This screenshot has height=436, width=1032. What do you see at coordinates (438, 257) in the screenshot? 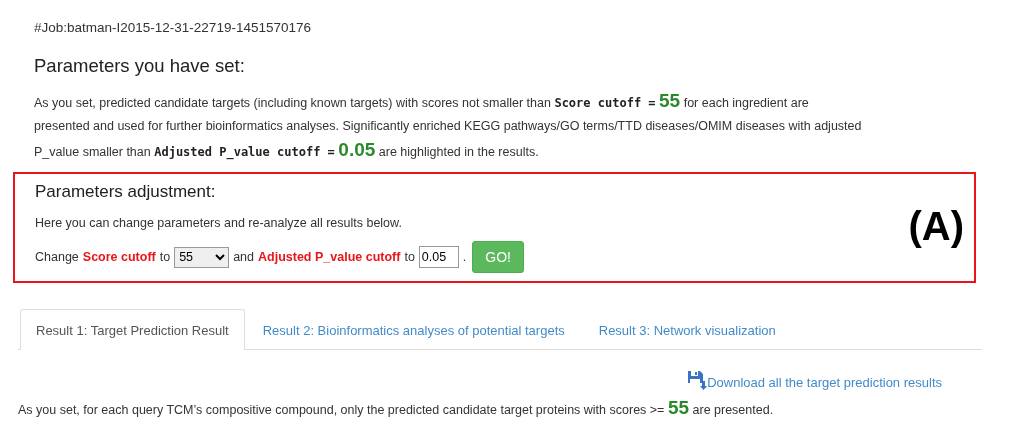
I see `pvalue-field: 0.05` at bounding box center [438, 257].